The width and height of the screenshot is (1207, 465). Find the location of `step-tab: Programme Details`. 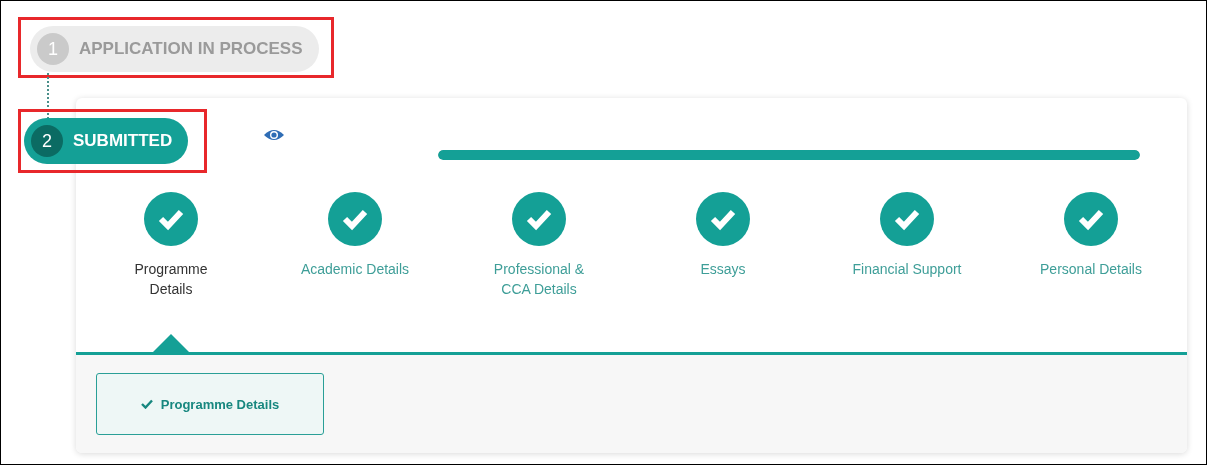

step-tab: Programme Details is located at coordinates (171, 279).